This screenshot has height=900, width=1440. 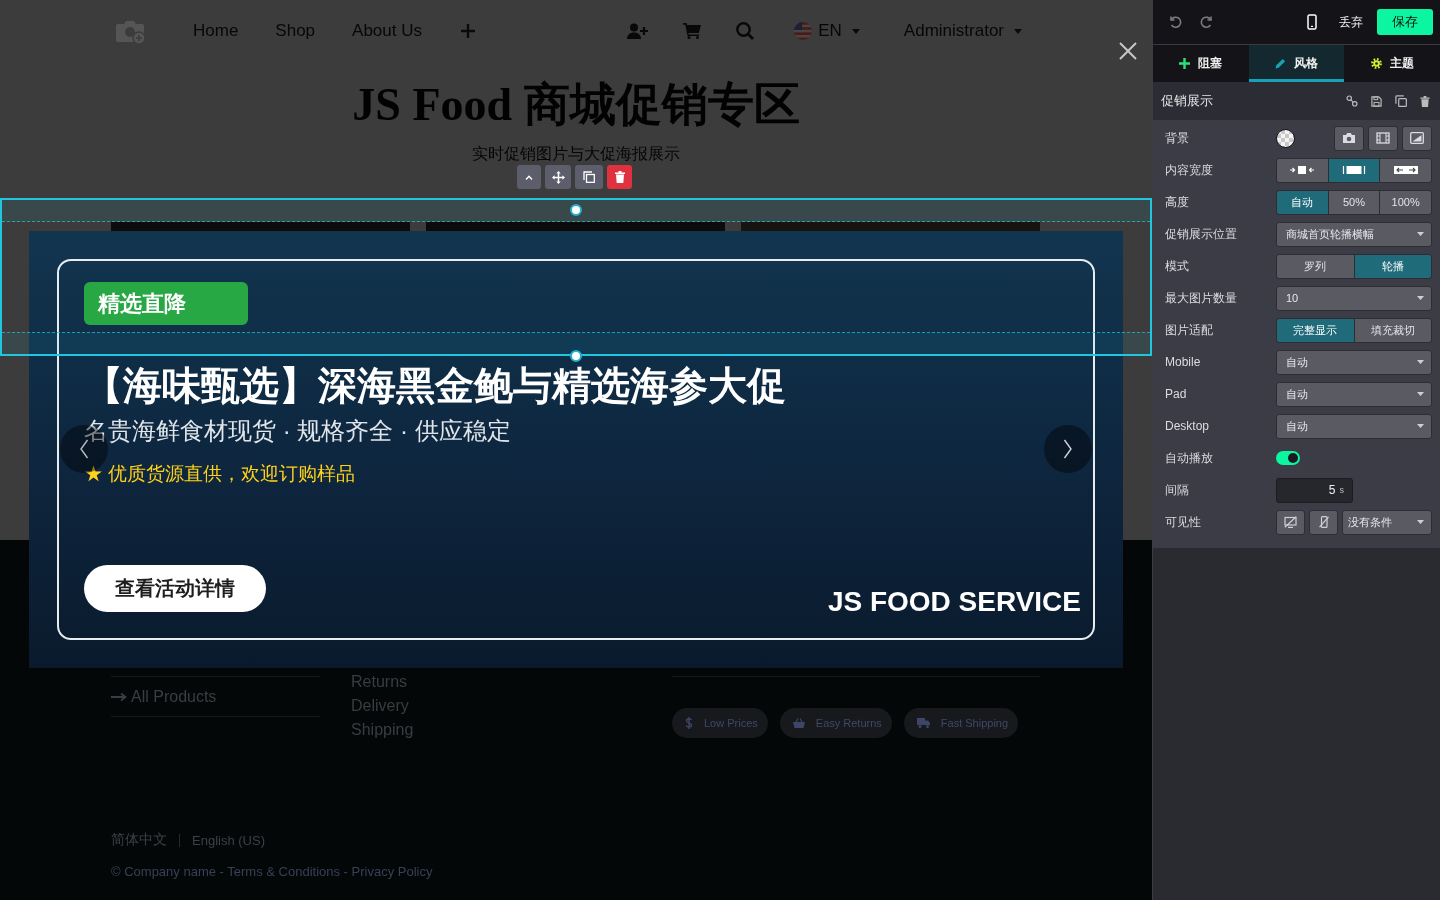 I want to click on undo-icon, so click(x=1175, y=22).